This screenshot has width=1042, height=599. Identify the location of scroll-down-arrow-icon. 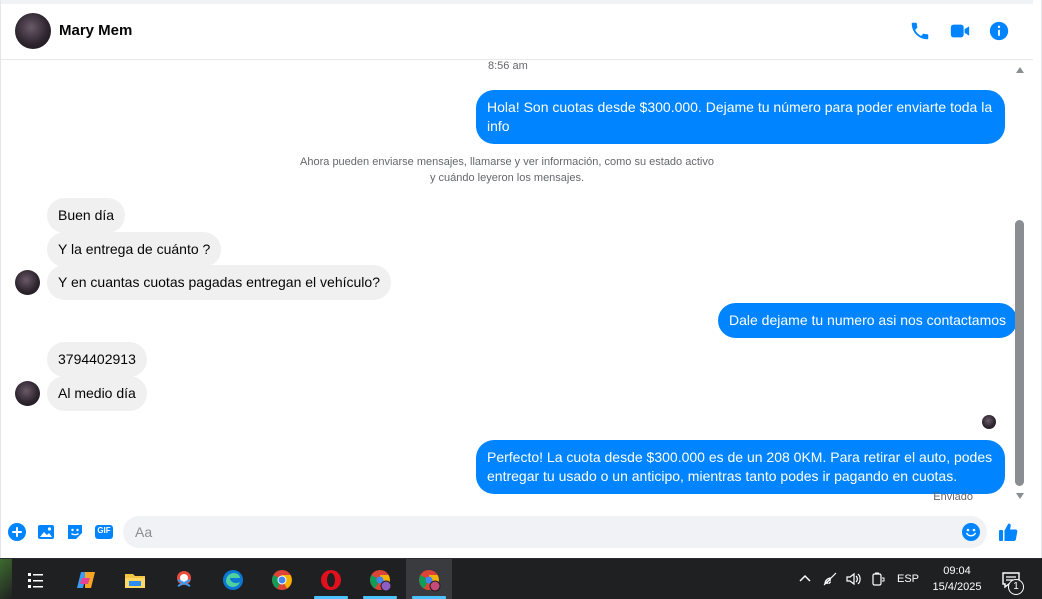
(1020, 496).